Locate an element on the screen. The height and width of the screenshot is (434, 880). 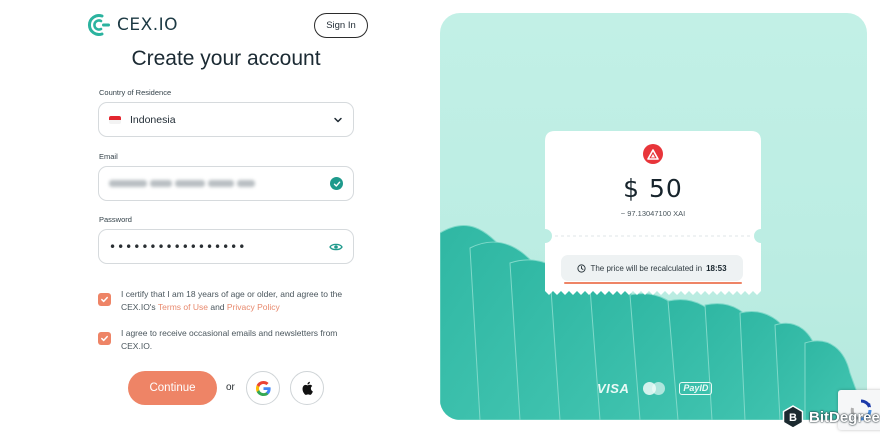
crypto-equivalent: ~ 97.13047100 XAI is located at coordinates (653, 213).